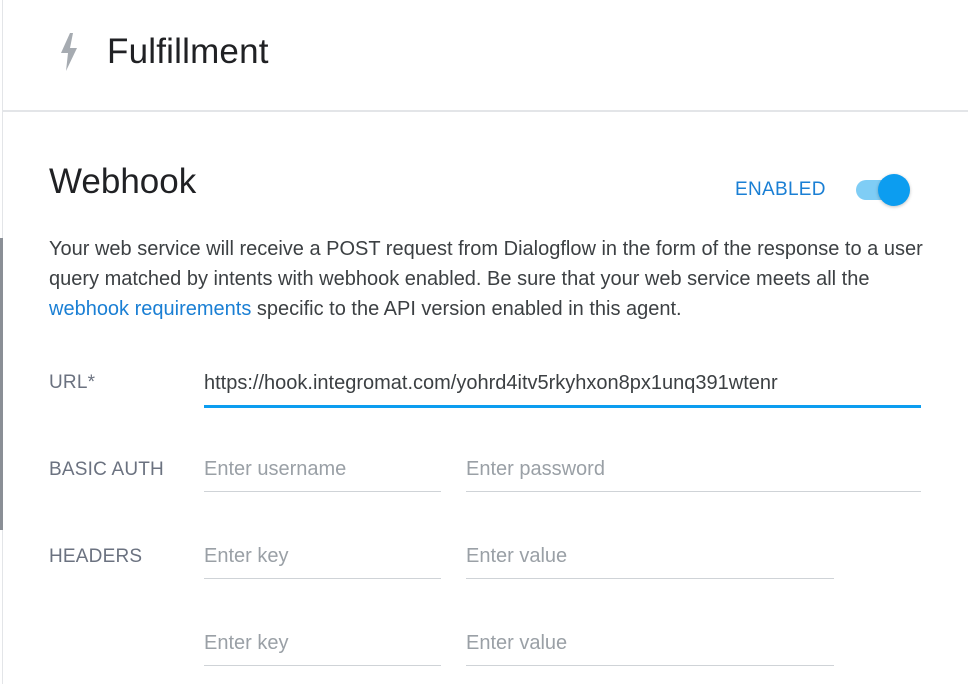  Describe the element at coordinates (123, 181) in the screenshot. I see `webhook-title: Webhook` at that location.